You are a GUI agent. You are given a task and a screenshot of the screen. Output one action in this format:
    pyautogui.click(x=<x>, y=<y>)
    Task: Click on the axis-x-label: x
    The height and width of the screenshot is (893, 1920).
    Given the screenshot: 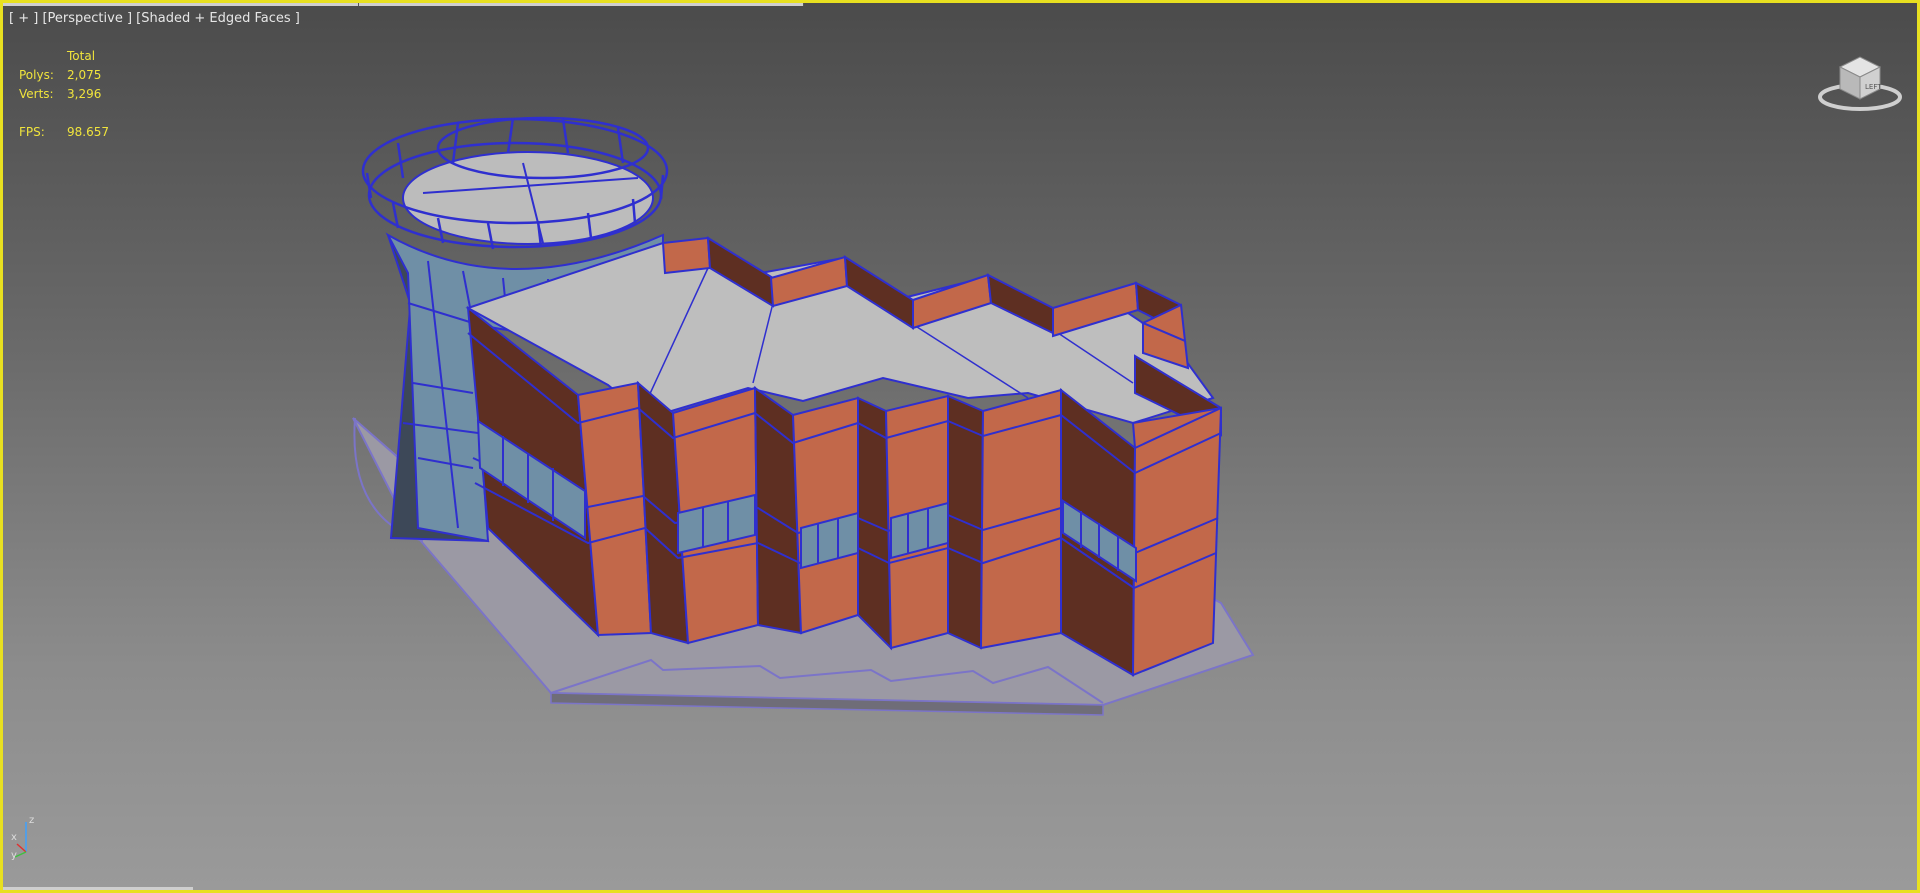 What is the action you would take?
    pyautogui.click(x=14, y=837)
    